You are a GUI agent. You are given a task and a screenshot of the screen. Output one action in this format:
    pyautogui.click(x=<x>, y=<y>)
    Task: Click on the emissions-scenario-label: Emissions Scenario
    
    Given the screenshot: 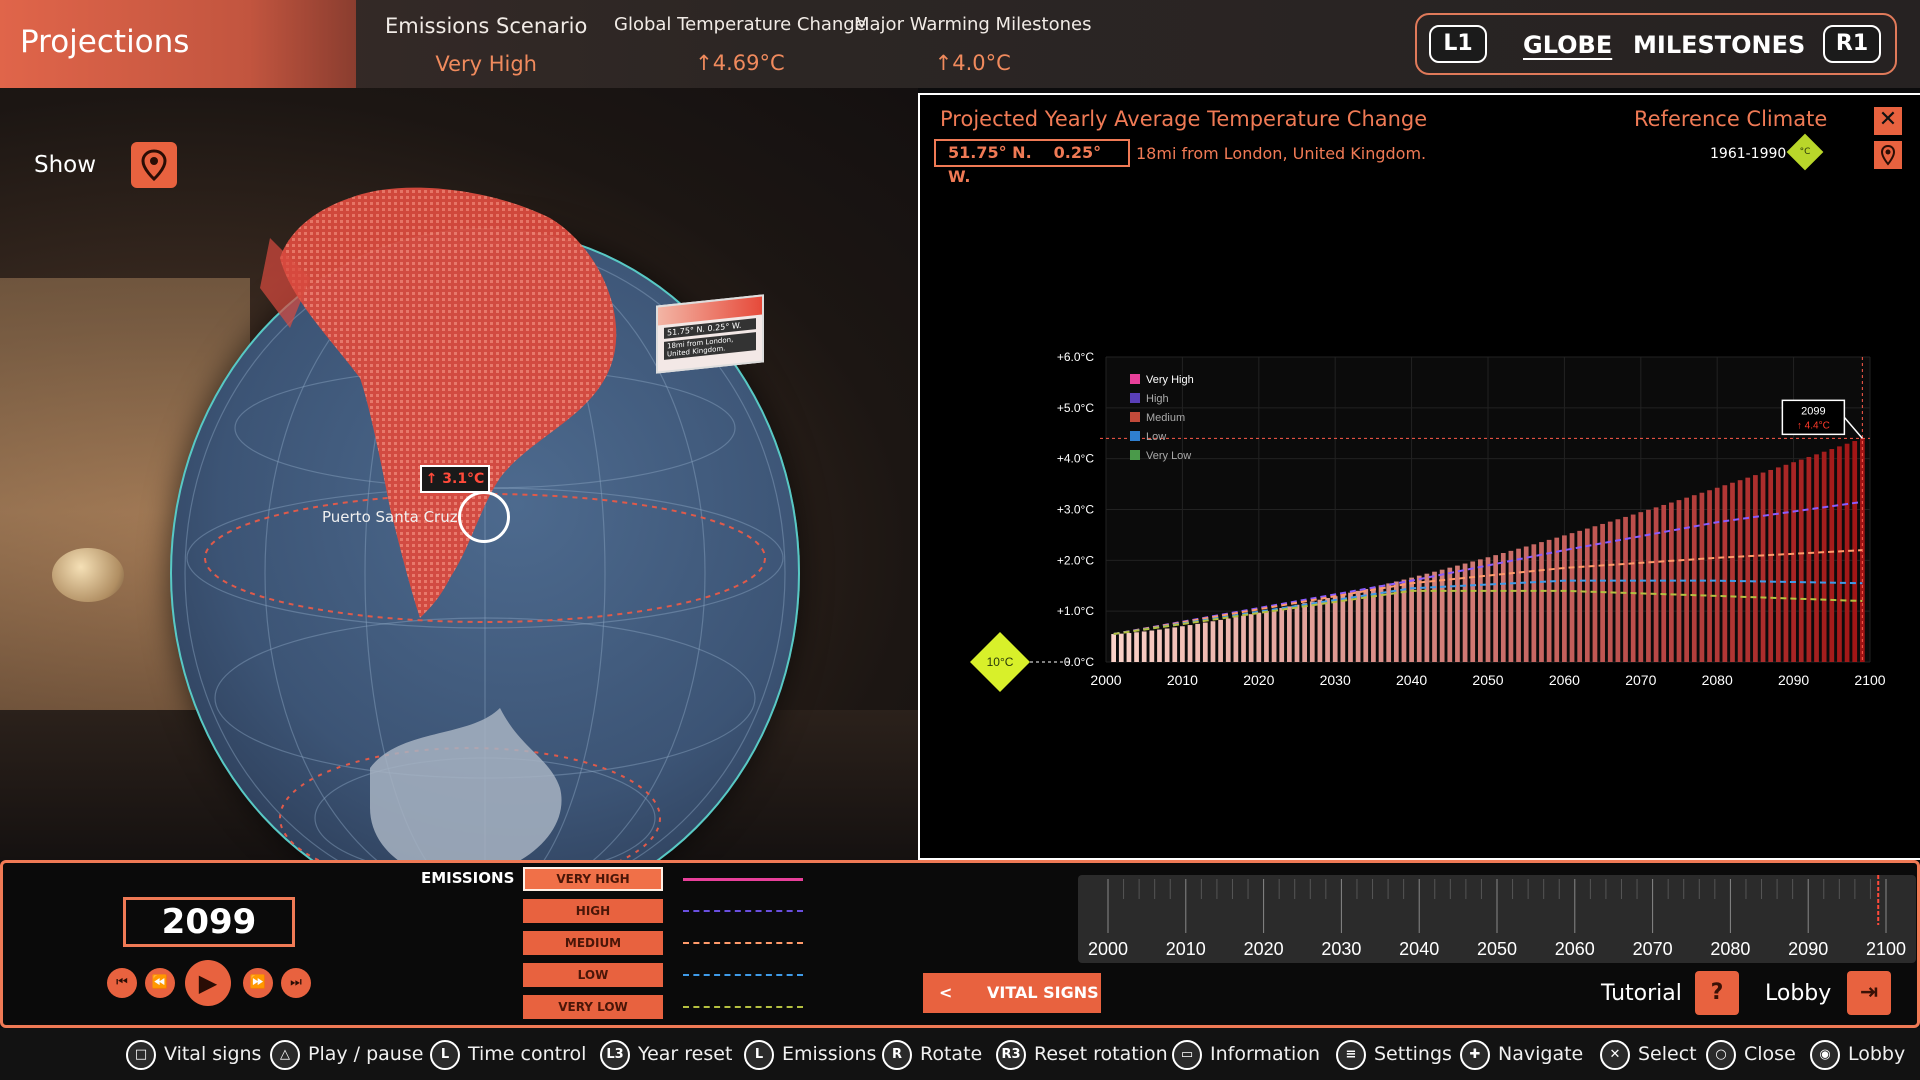 What is the action you would take?
    pyautogui.click(x=486, y=26)
    